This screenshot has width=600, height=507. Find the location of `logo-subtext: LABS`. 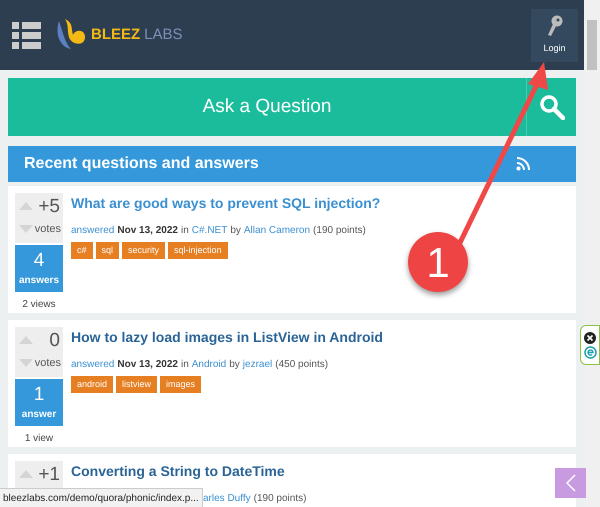

logo-subtext: LABS is located at coordinates (163, 34).